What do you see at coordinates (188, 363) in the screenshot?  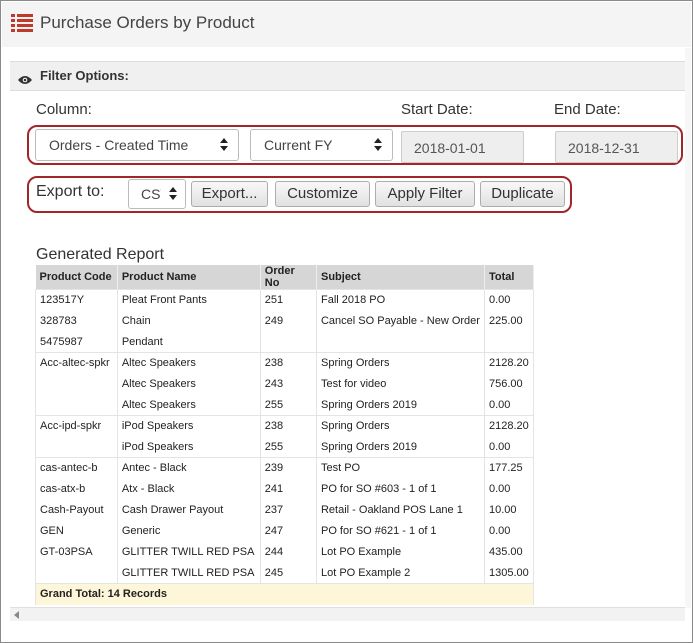 I see `table-cell: Altec Speakers` at bounding box center [188, 363].